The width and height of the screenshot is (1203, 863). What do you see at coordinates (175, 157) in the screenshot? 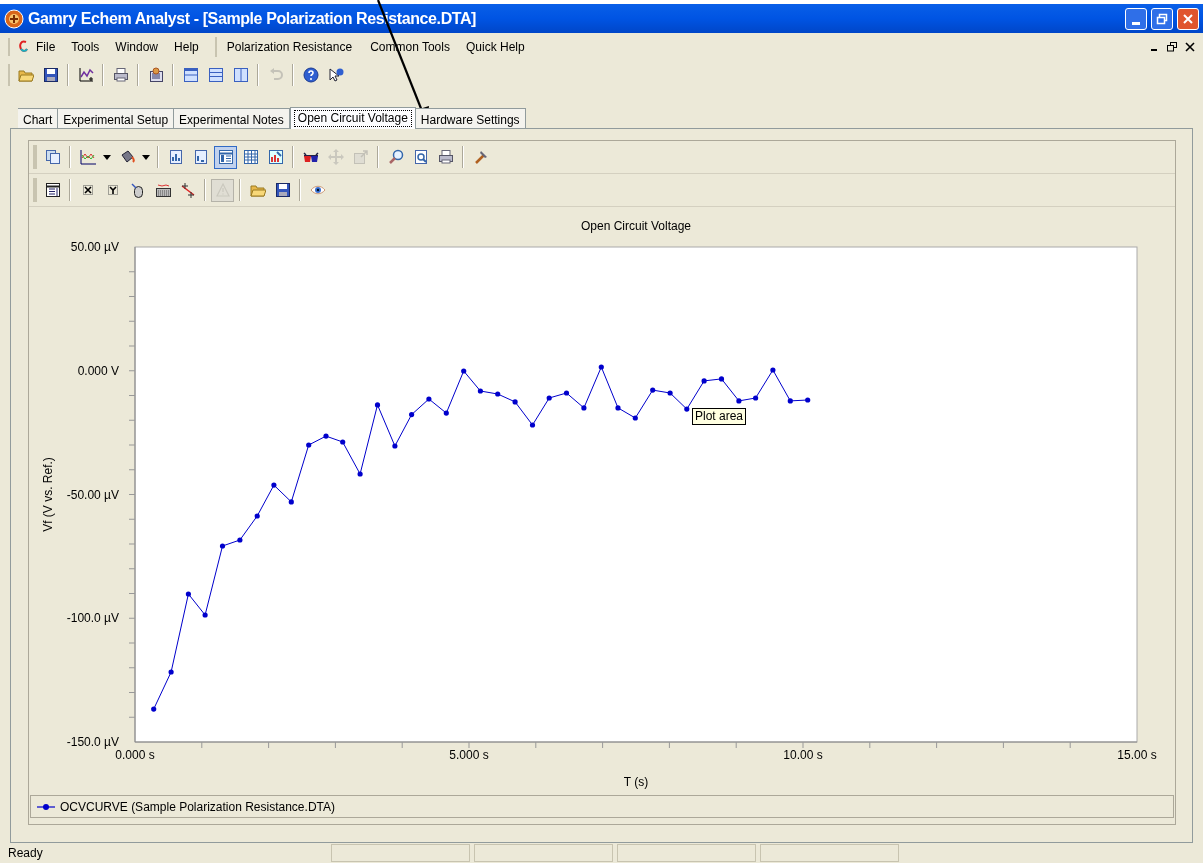
I see `document-chart-icon` at bounding box center [175, 157].